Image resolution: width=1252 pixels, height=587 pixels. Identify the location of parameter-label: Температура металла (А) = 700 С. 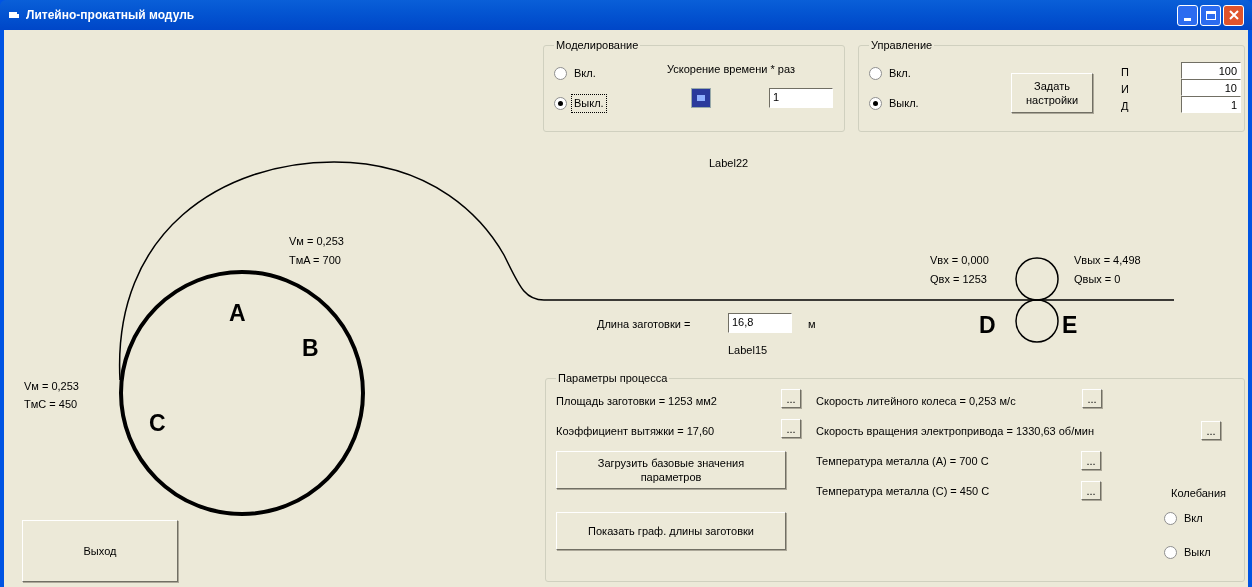
(902, 461).